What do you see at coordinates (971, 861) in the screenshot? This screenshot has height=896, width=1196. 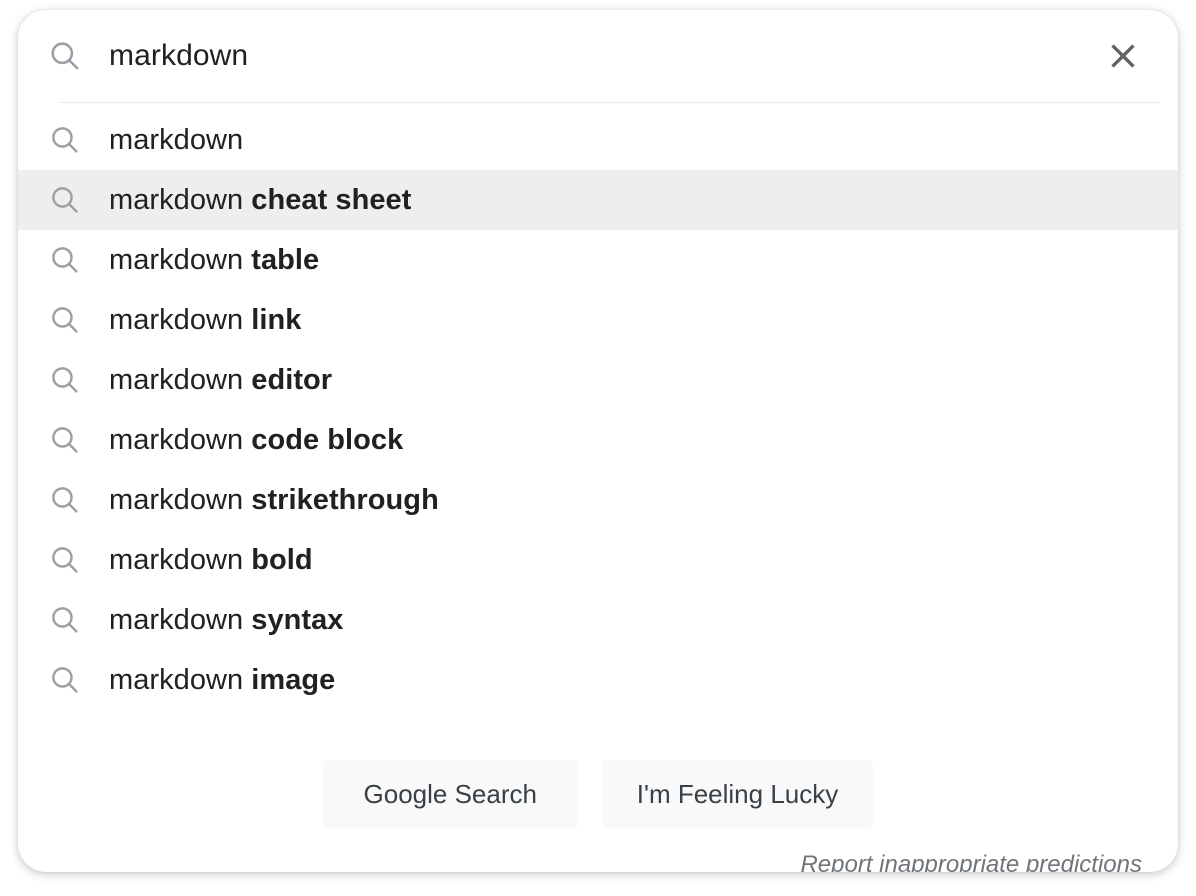 I see `report-predictions-link: Report inappropriate predictions` at bounding box center [971, 861].